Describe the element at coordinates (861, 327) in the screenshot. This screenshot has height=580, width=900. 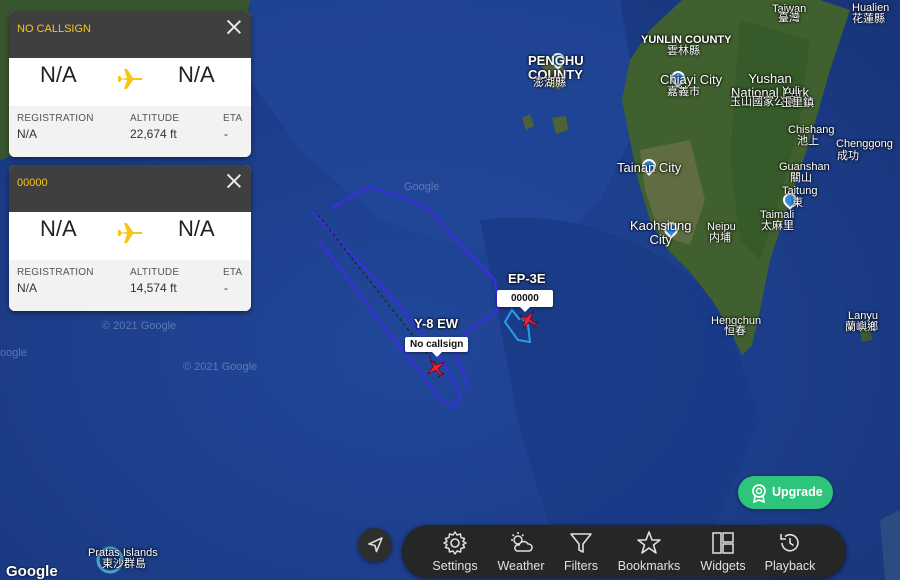
I see `lanyu-zh-label: 蘭嶼鄉` at that location.